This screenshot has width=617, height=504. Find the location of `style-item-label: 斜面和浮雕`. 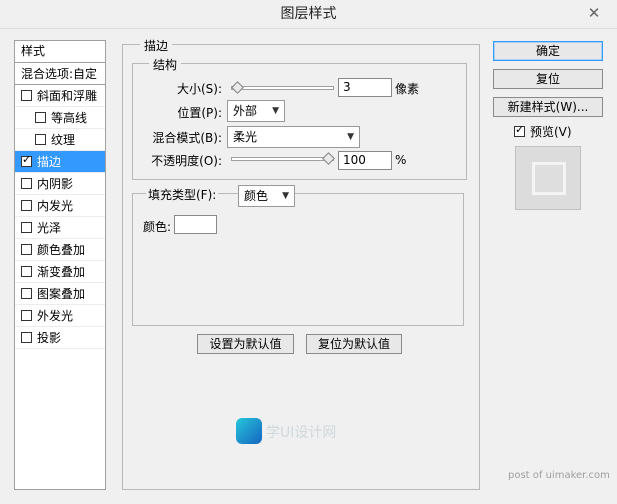

style-item-label: 斜面和浮雕 is located at coordinates (67, 96).